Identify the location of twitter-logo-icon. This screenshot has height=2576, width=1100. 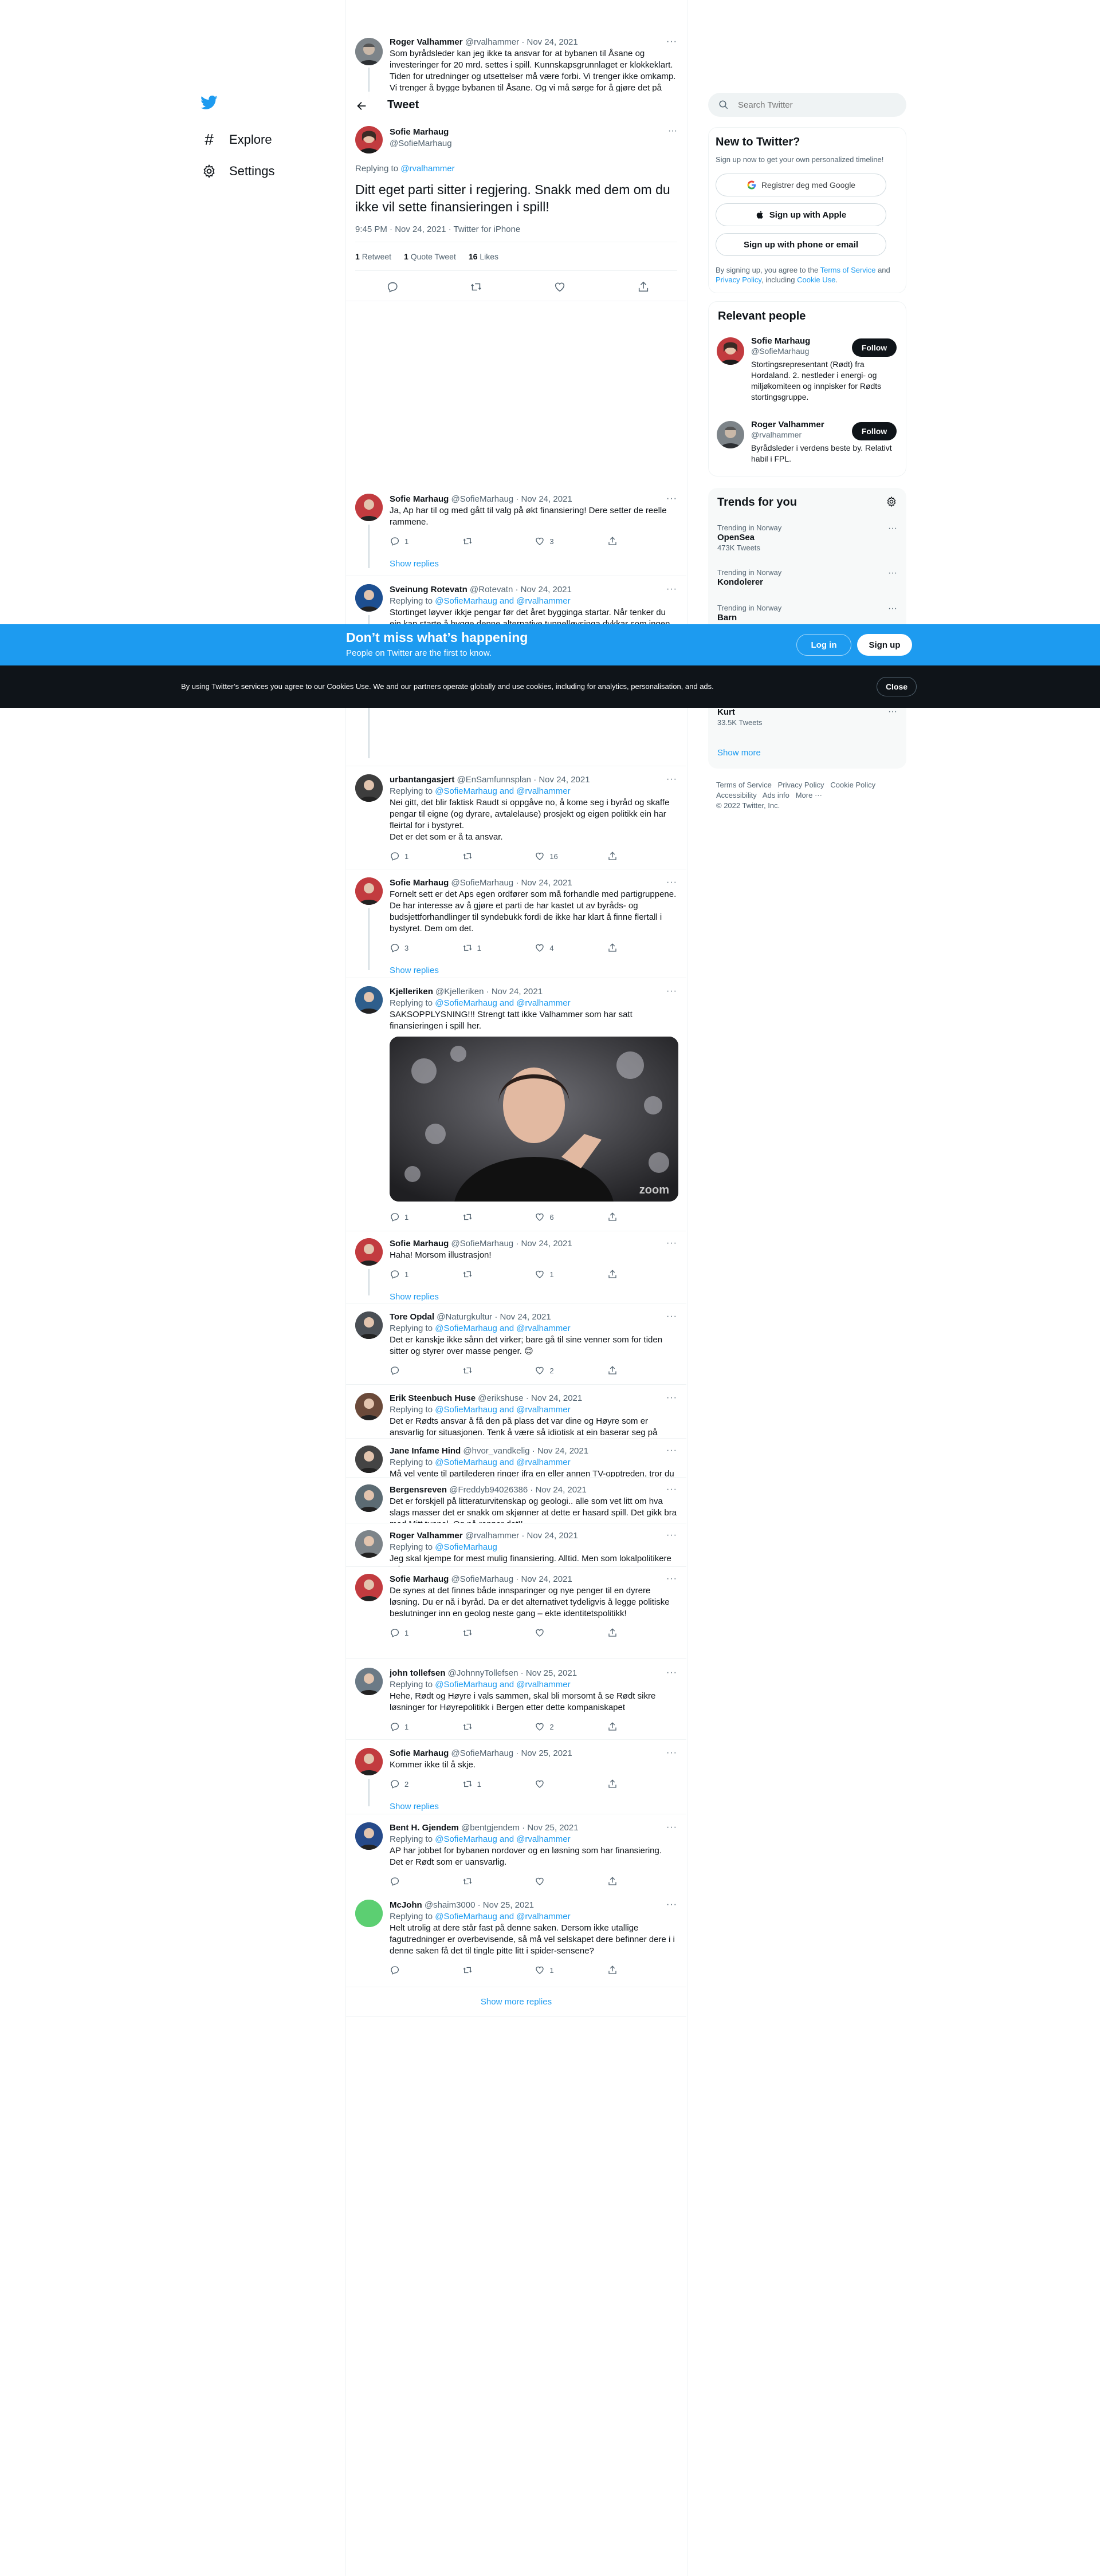
(209, 102).